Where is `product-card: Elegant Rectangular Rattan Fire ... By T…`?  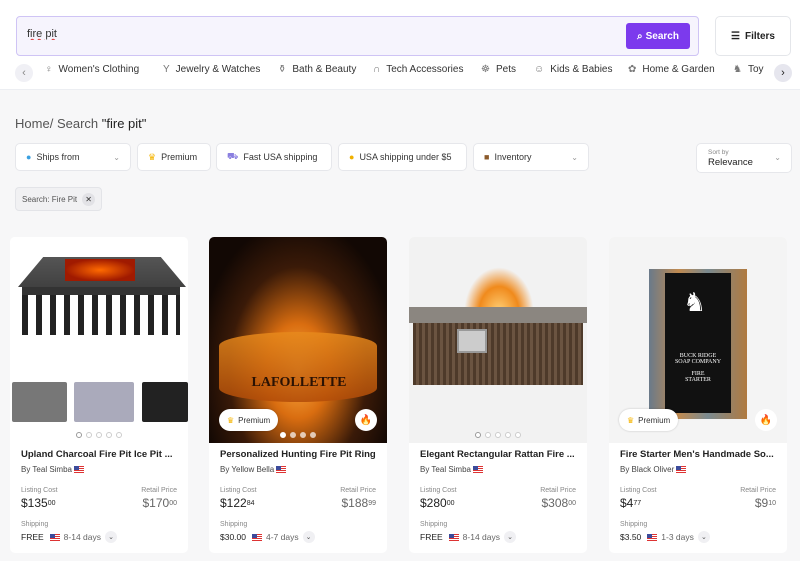 product-card: Elegant Rectangular Rattan Fire ... By T… is located at coordinates (498, 395).